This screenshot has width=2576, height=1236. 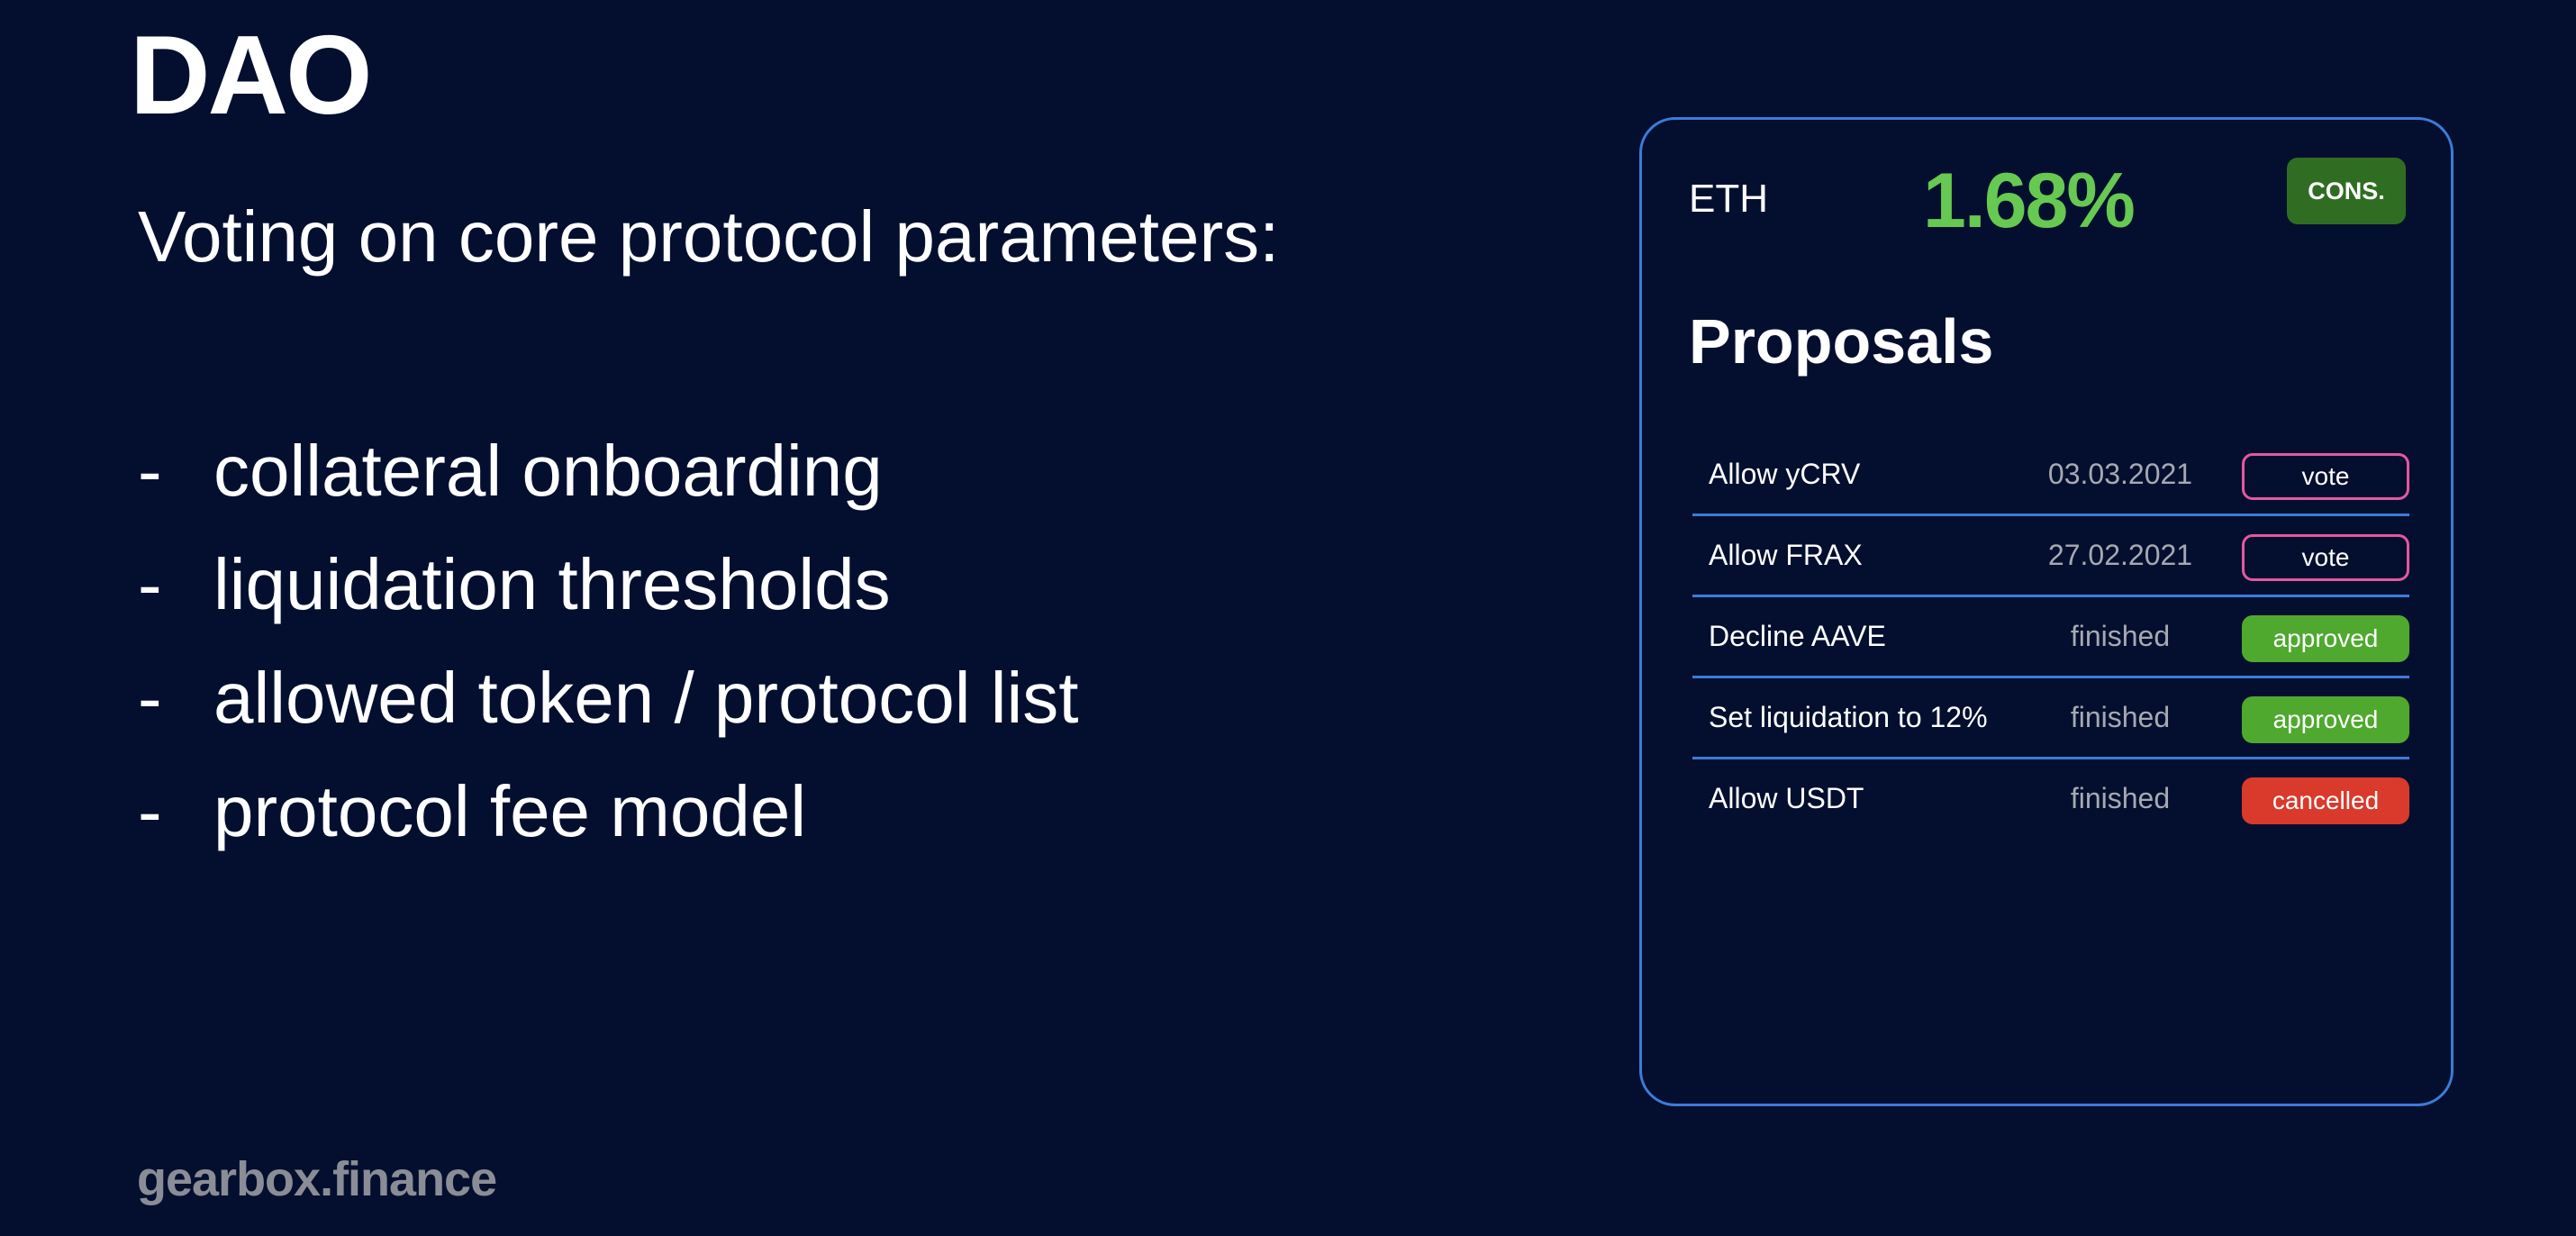 I want to click on slide-title: DAO, so click(x=251, y=76).